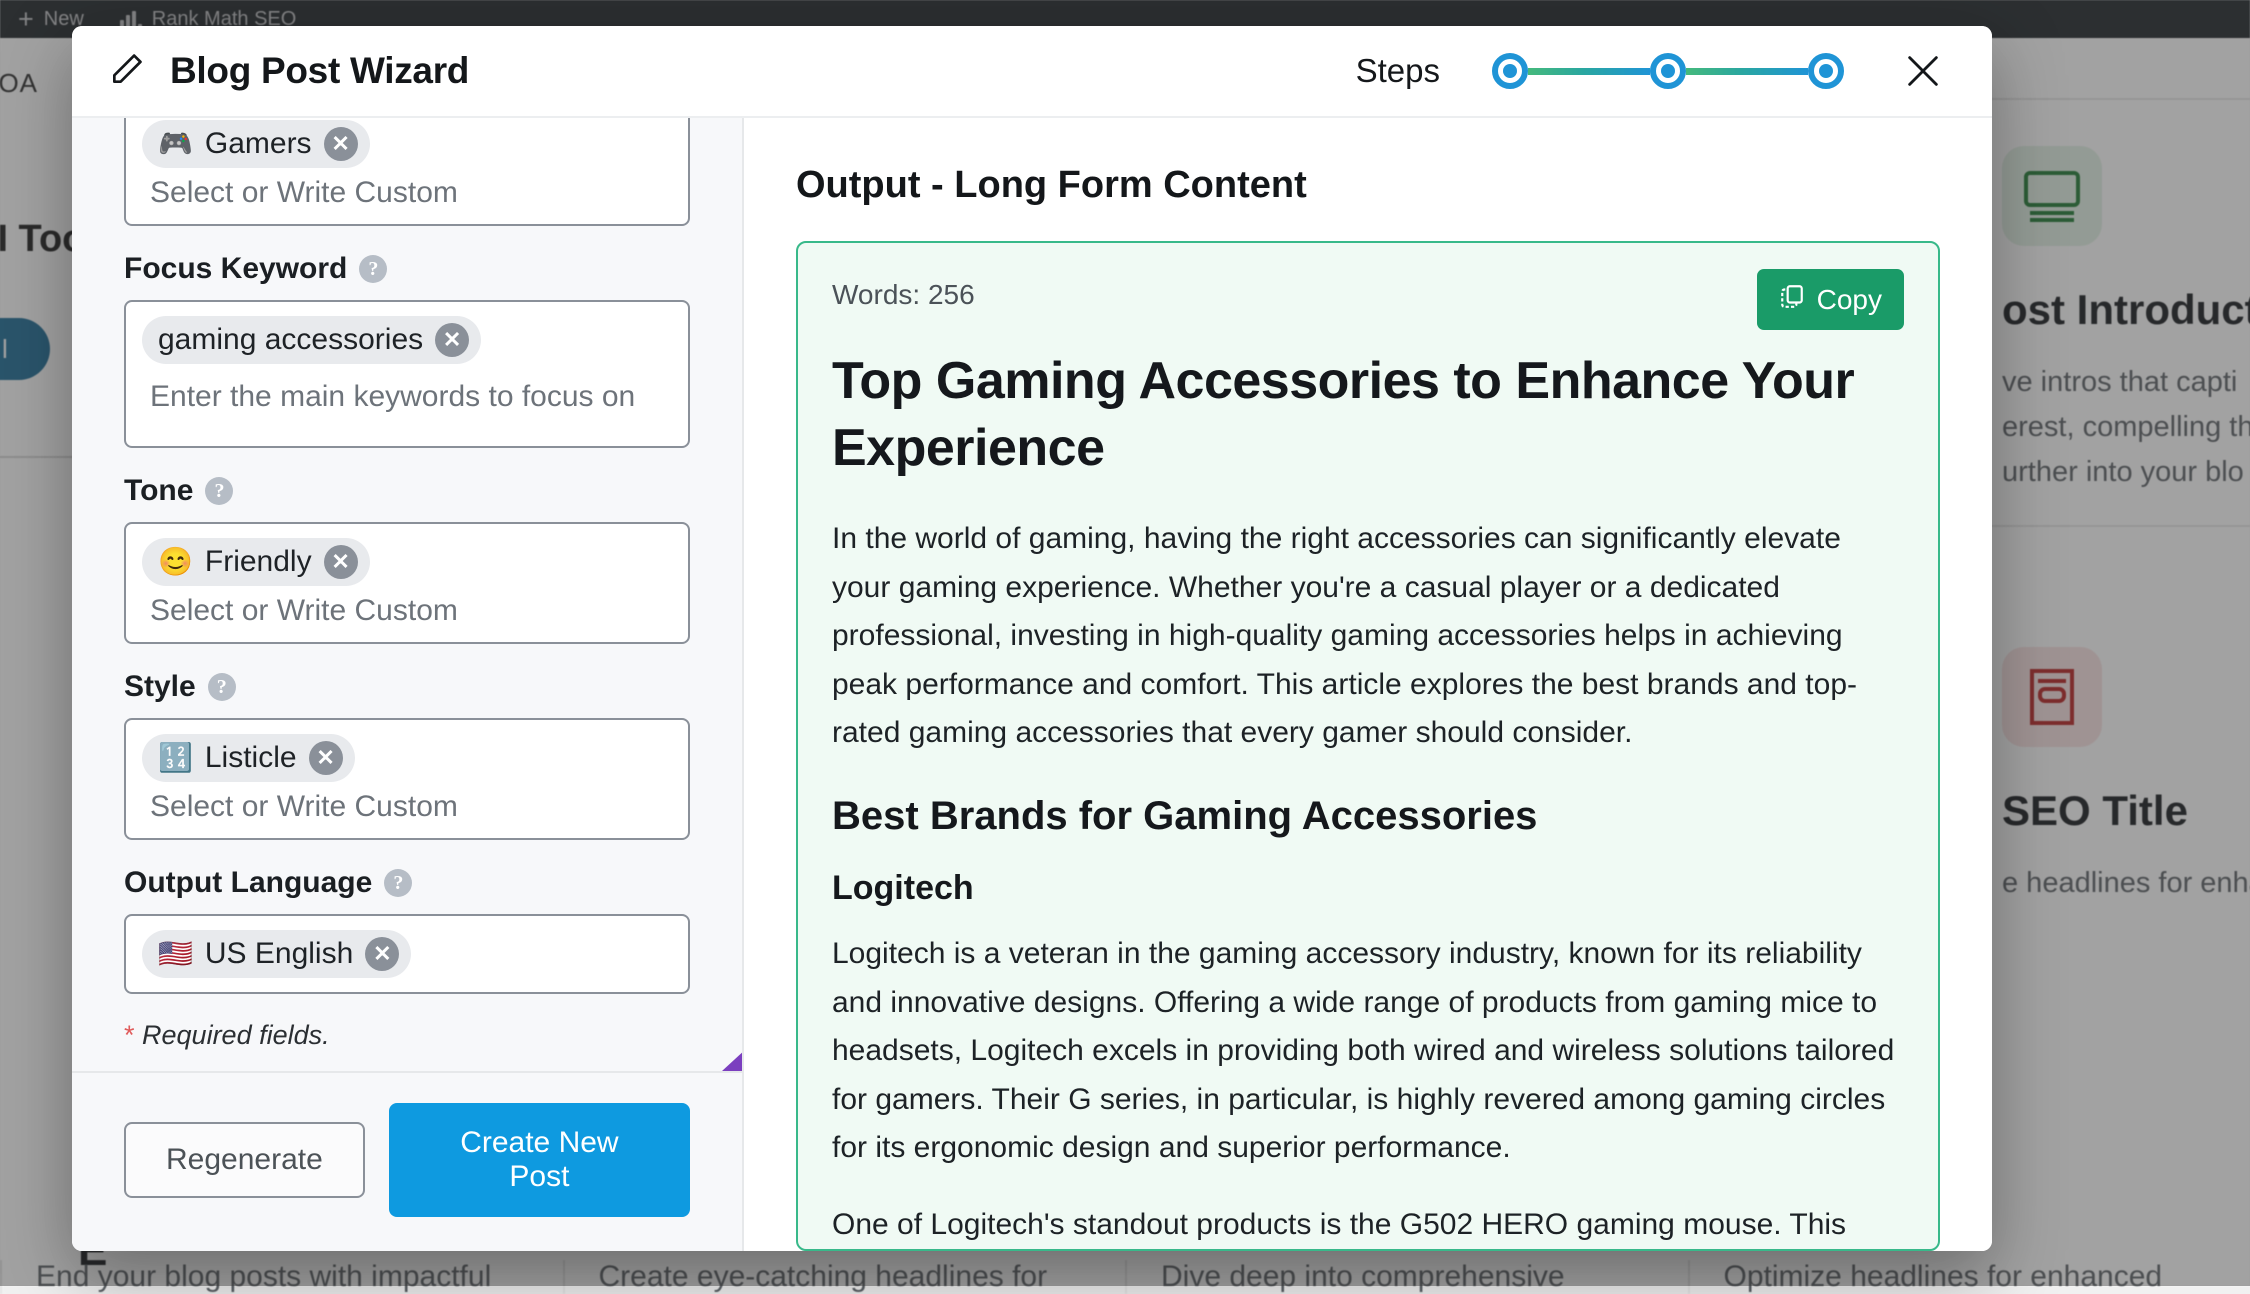 The width and height of the screenshot is (2250, 1294). What do you see at coordinates (300, 193) in the screenshot?
I see `audience-placeholder: Select or Write Custom` at bounding box center [300, 193].